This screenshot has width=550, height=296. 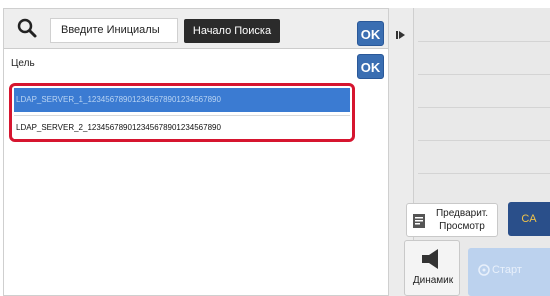 I want to click on preview-label: Предварит. Просмотр, so click(x=462, y=220).